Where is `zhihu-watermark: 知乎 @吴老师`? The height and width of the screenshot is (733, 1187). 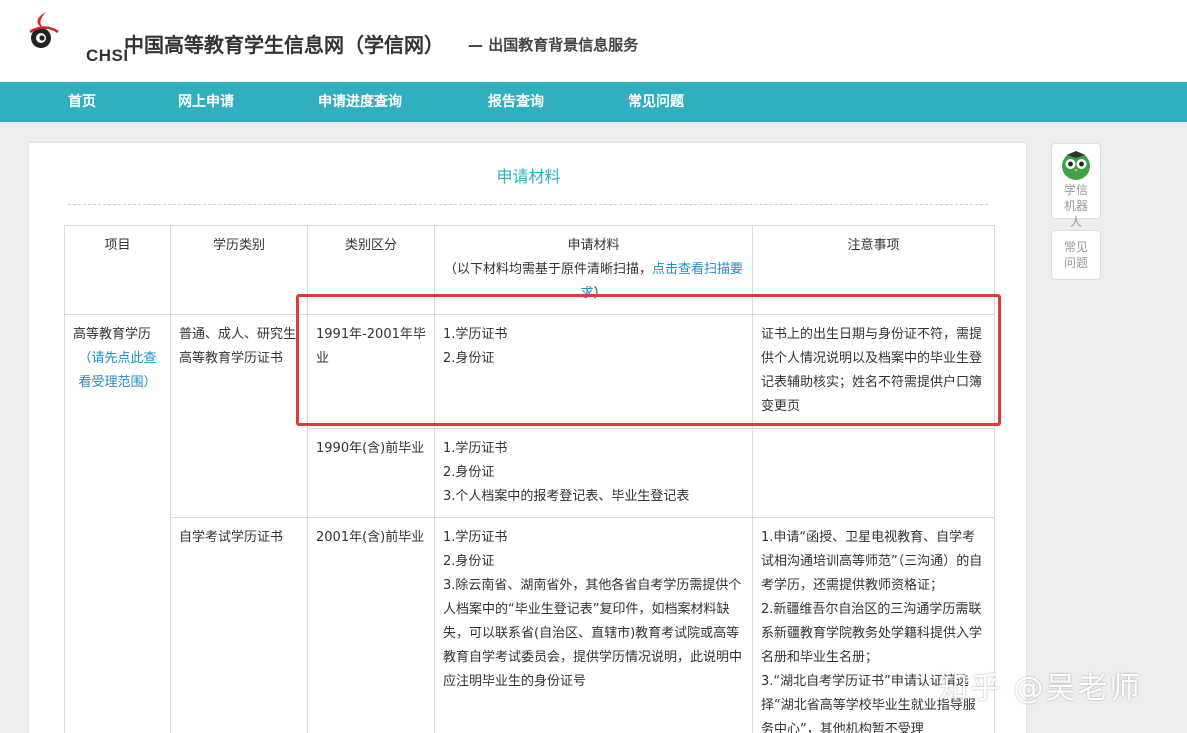
zhihu-watermark: 知乎 @吴老师 is located at coordinates (1040, 688).